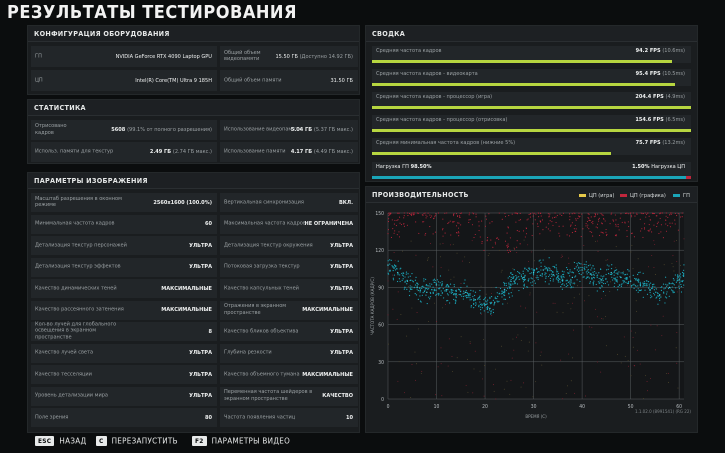 Image resolution: width=725 pixels, height=453 pixels. I want to click on setting-label: Уровень детализации мира, so click(72, 395).